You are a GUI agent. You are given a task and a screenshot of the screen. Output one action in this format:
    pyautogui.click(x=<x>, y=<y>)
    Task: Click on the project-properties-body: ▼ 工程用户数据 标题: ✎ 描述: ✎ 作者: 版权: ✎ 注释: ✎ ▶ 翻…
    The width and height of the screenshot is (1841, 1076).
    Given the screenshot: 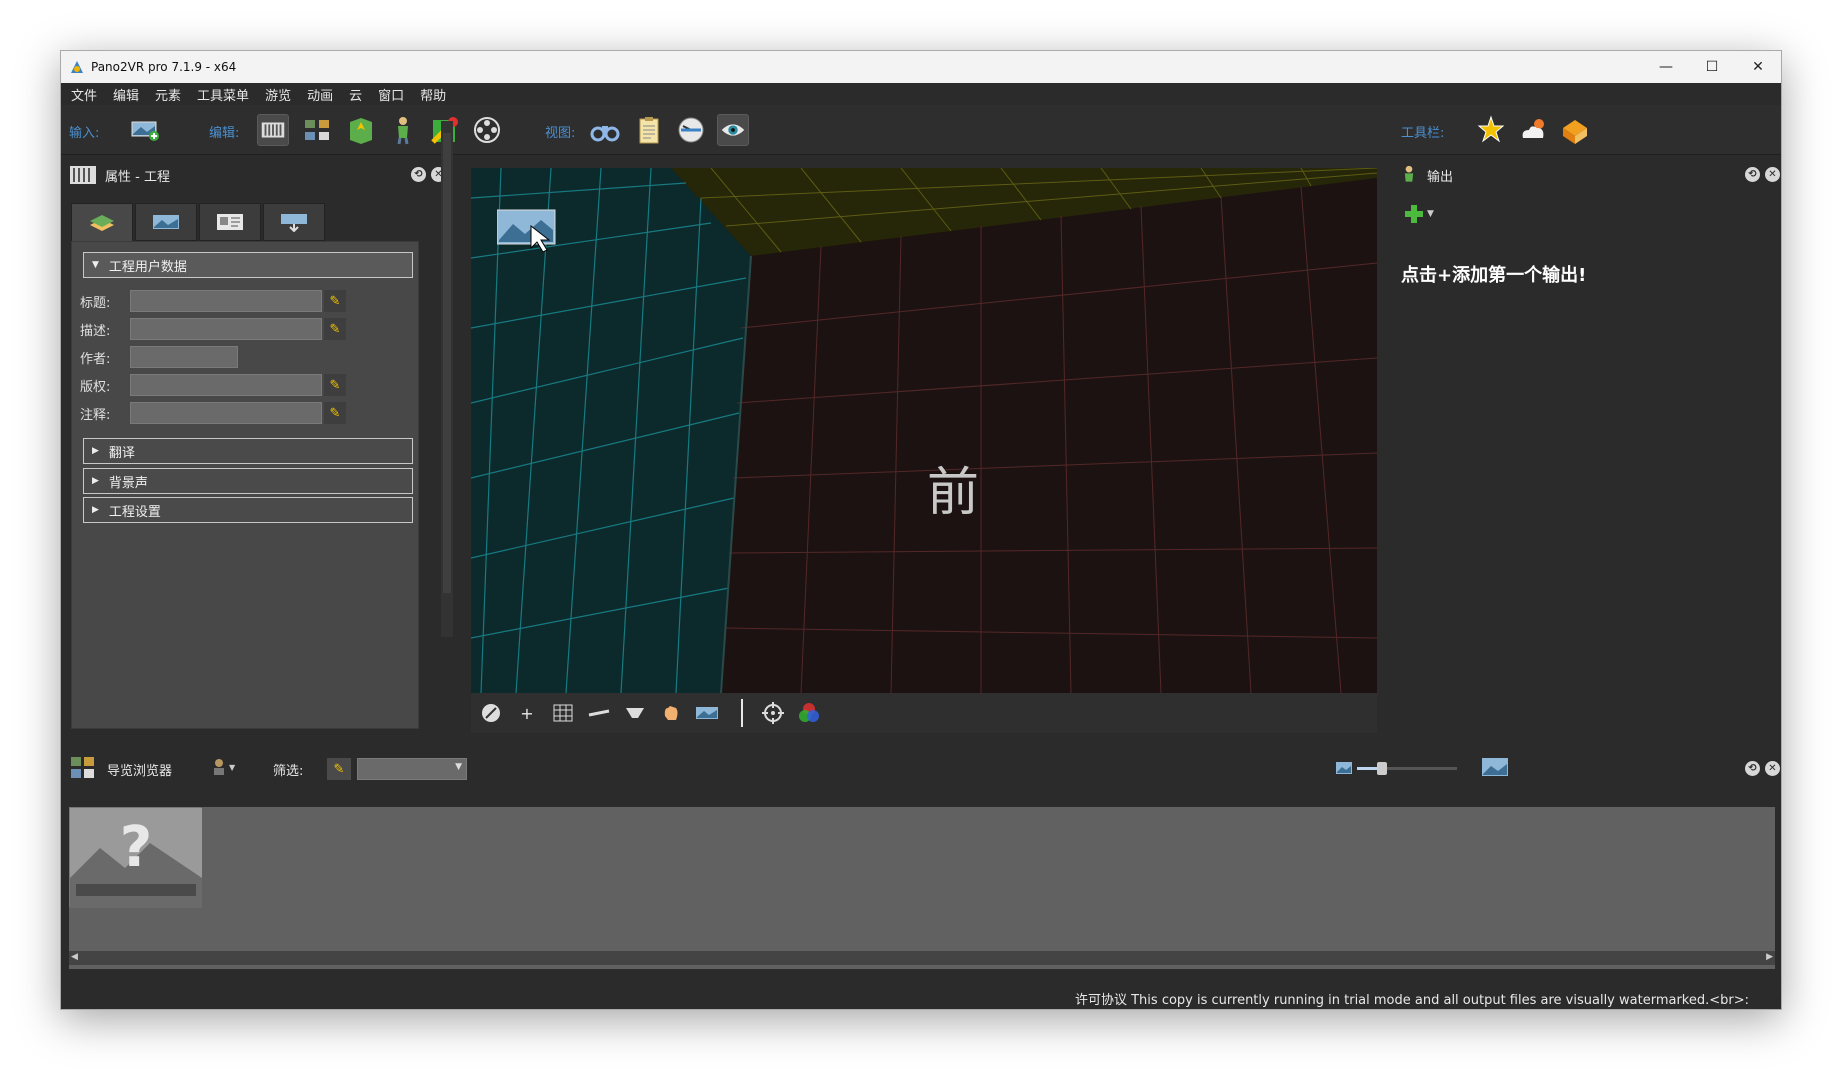 What is the action you would take?
    pyautogui.click(x=245, y=485)
    